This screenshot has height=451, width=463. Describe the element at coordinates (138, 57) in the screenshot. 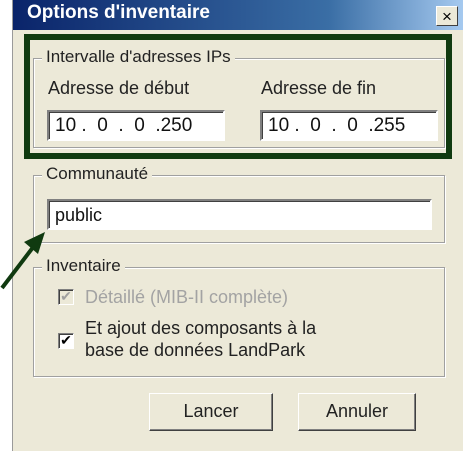

I see `ip-range-legend: Intervalle d'adresses IPs` at that location.